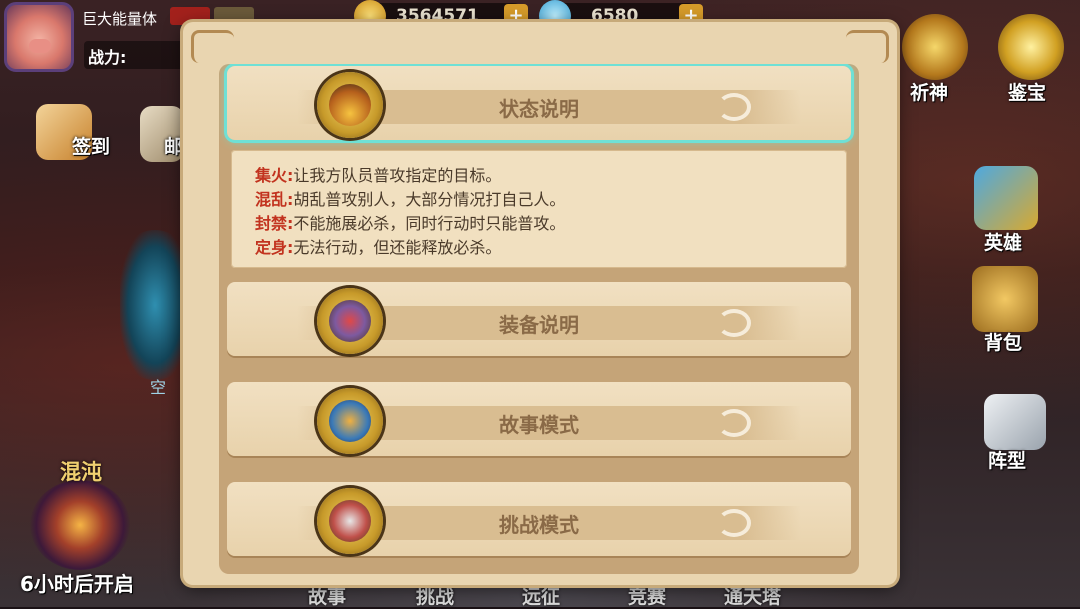 The height and width of the screenshot is (609, 1080). I want to click on bag-icon, so click(1005, 299).